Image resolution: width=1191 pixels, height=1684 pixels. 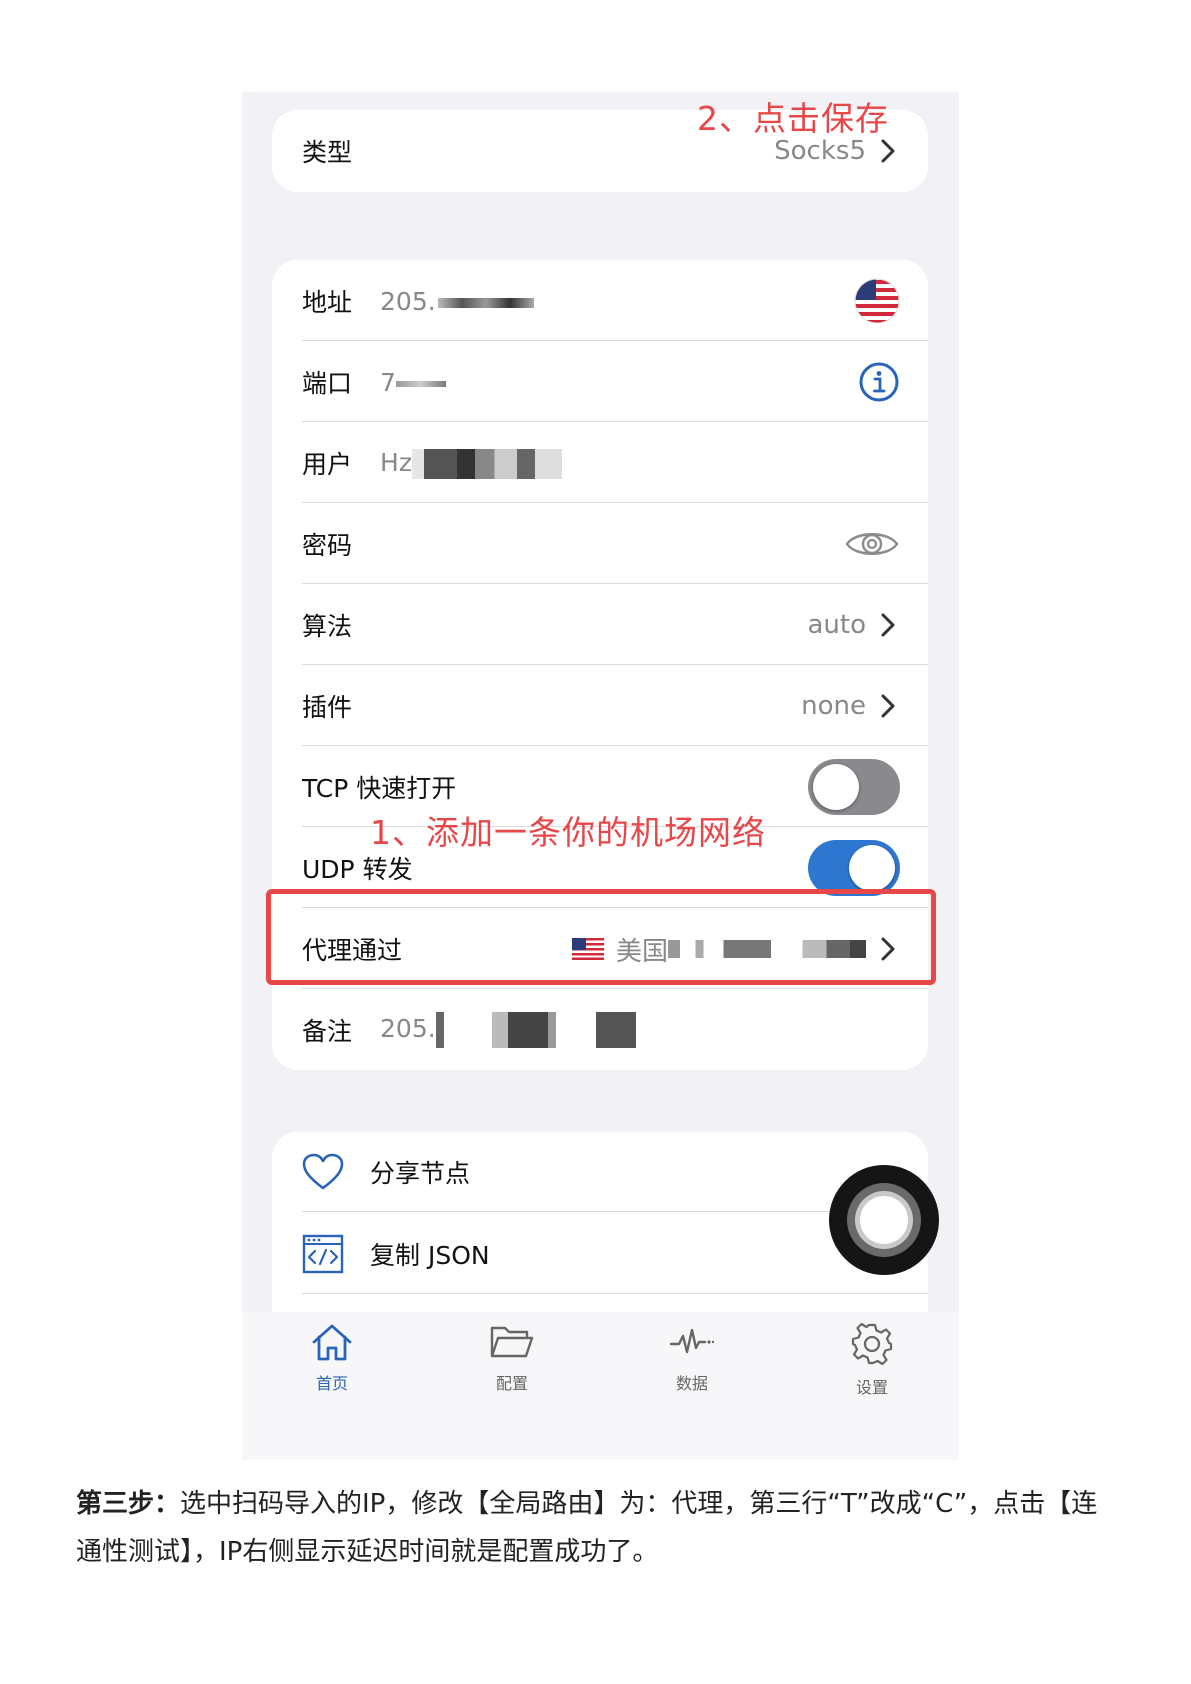 I want to click on plugin-value: none, so click(x=833, y=706).